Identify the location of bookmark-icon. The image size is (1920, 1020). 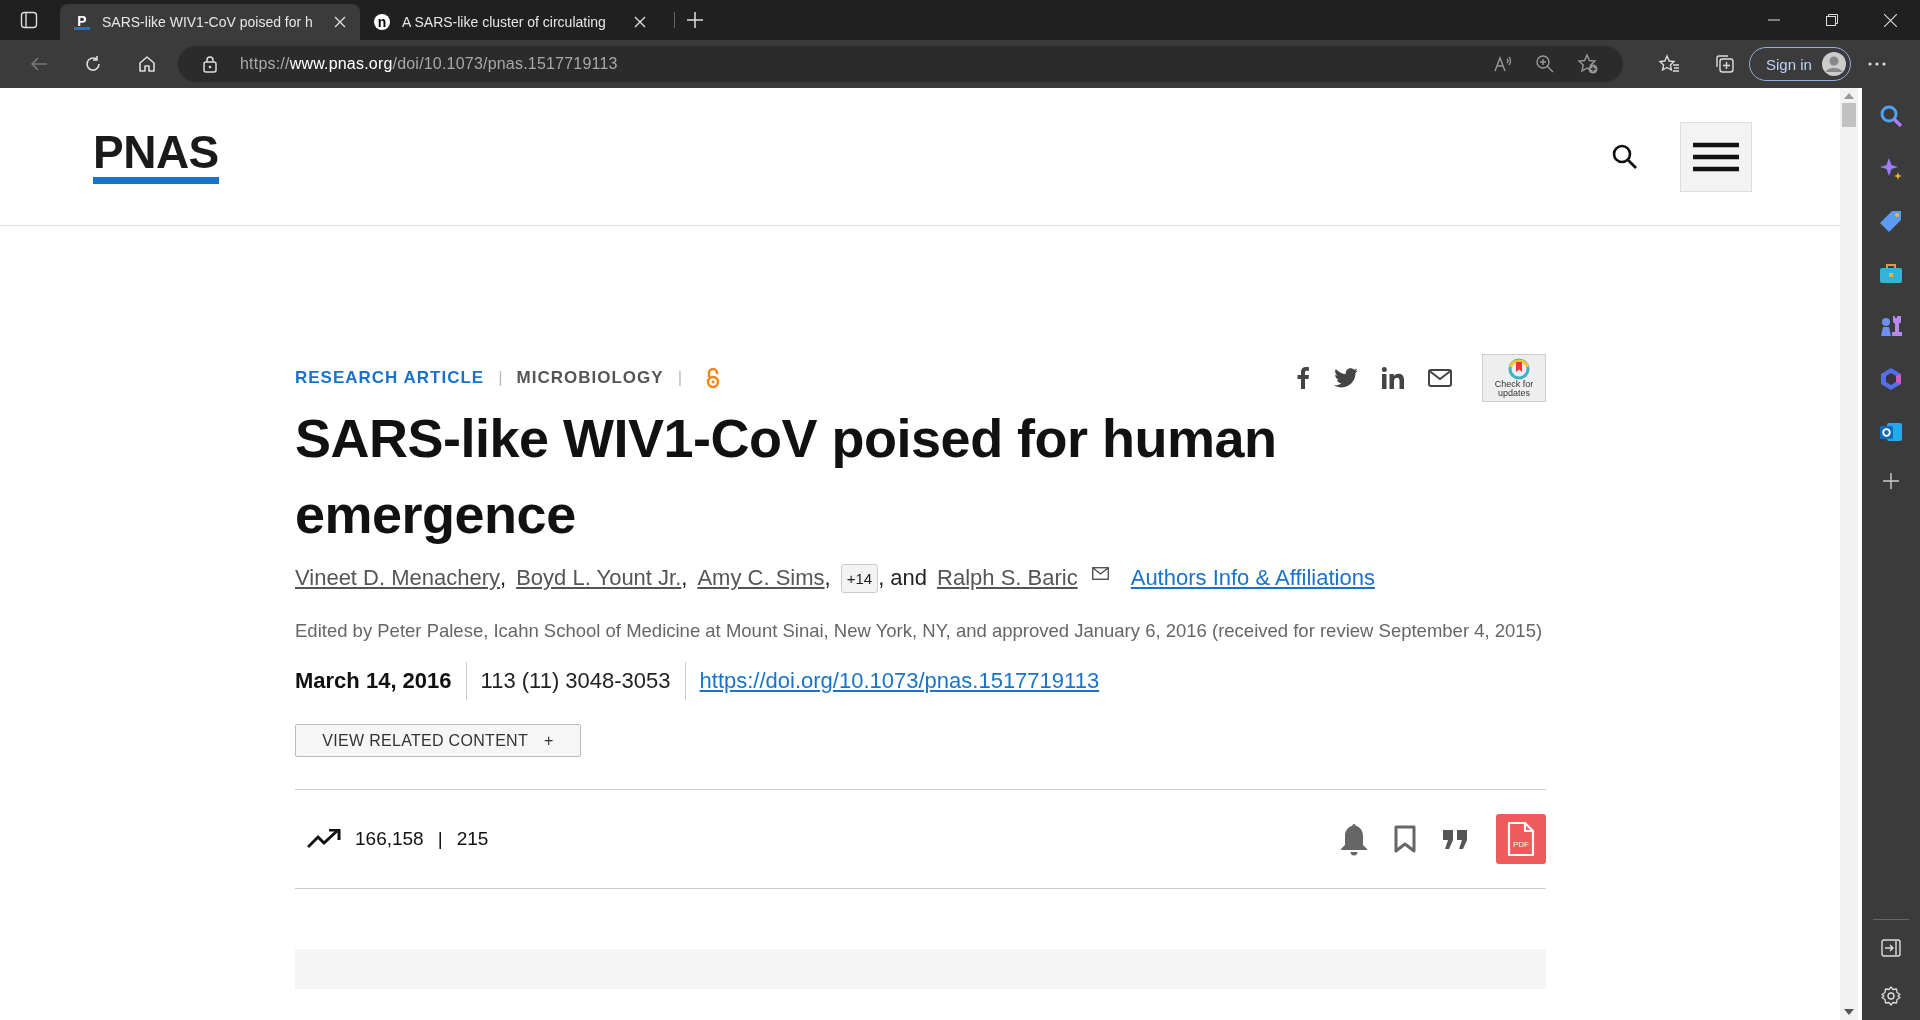
(1405, 839).